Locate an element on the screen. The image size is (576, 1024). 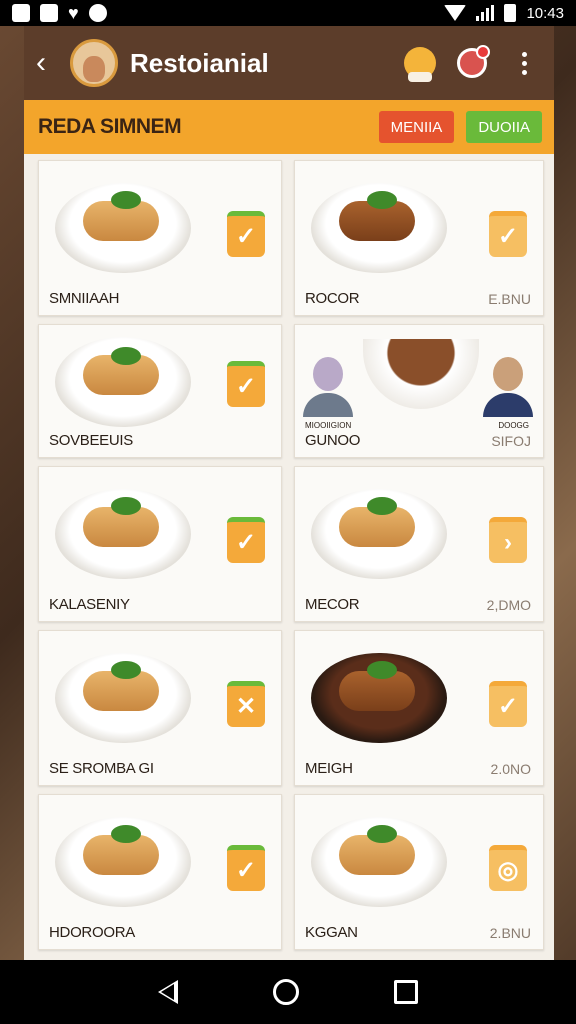
dish-name: KALASENIY is located at coordinates (89, 604).